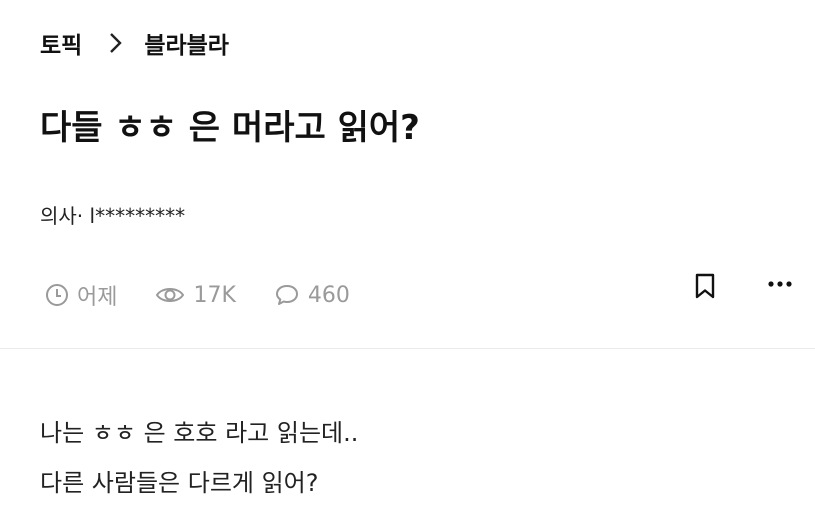 The image size is (815, 522). I want to click on more-button, so click(780, 284).